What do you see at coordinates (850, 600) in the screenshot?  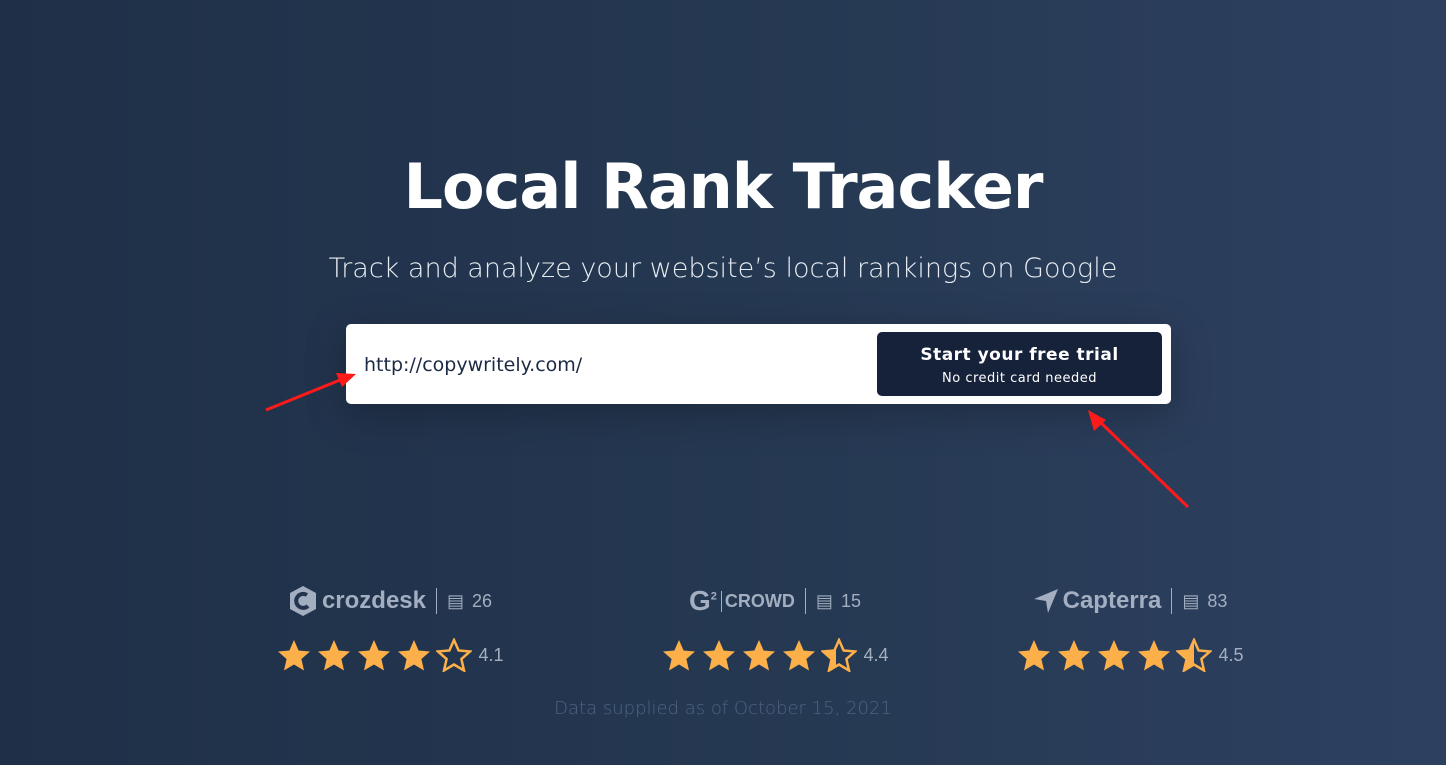 I see `review-count: 15` at bounding box center [850, 600].